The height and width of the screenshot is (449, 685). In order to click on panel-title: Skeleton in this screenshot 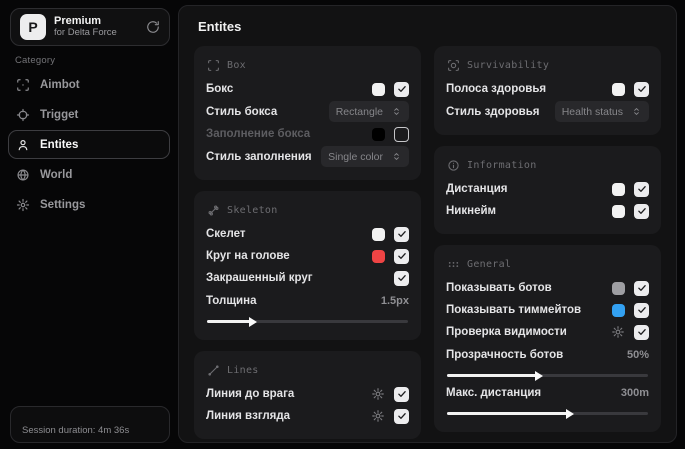, I will do `click(252, 210)`.